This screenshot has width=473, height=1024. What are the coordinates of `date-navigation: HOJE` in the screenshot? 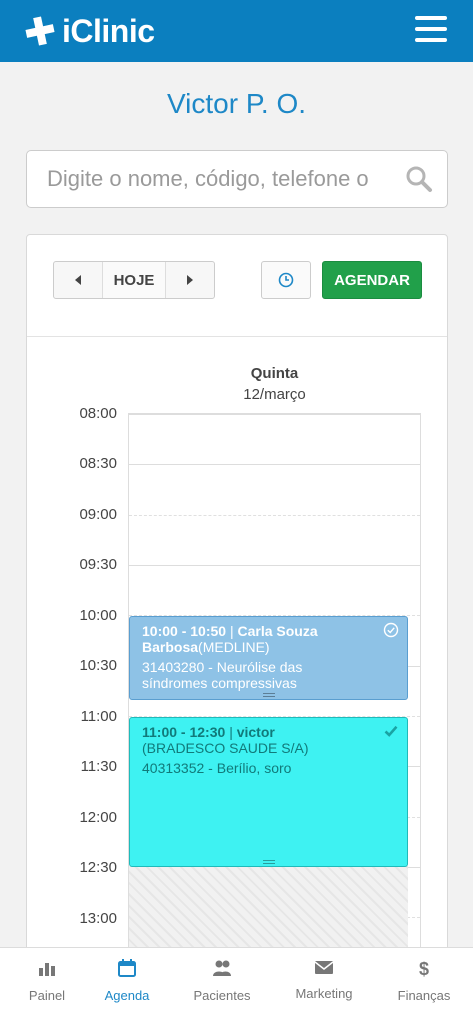 It's located at (134, 280).